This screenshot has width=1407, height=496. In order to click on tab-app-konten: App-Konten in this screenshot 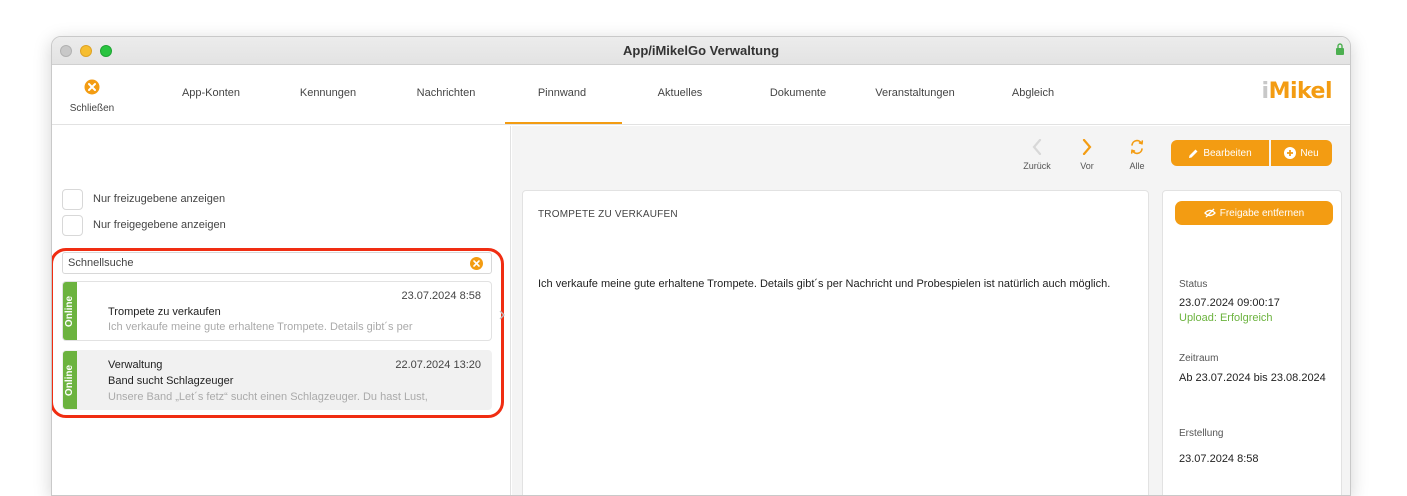, I will do `click(211, 93)`.